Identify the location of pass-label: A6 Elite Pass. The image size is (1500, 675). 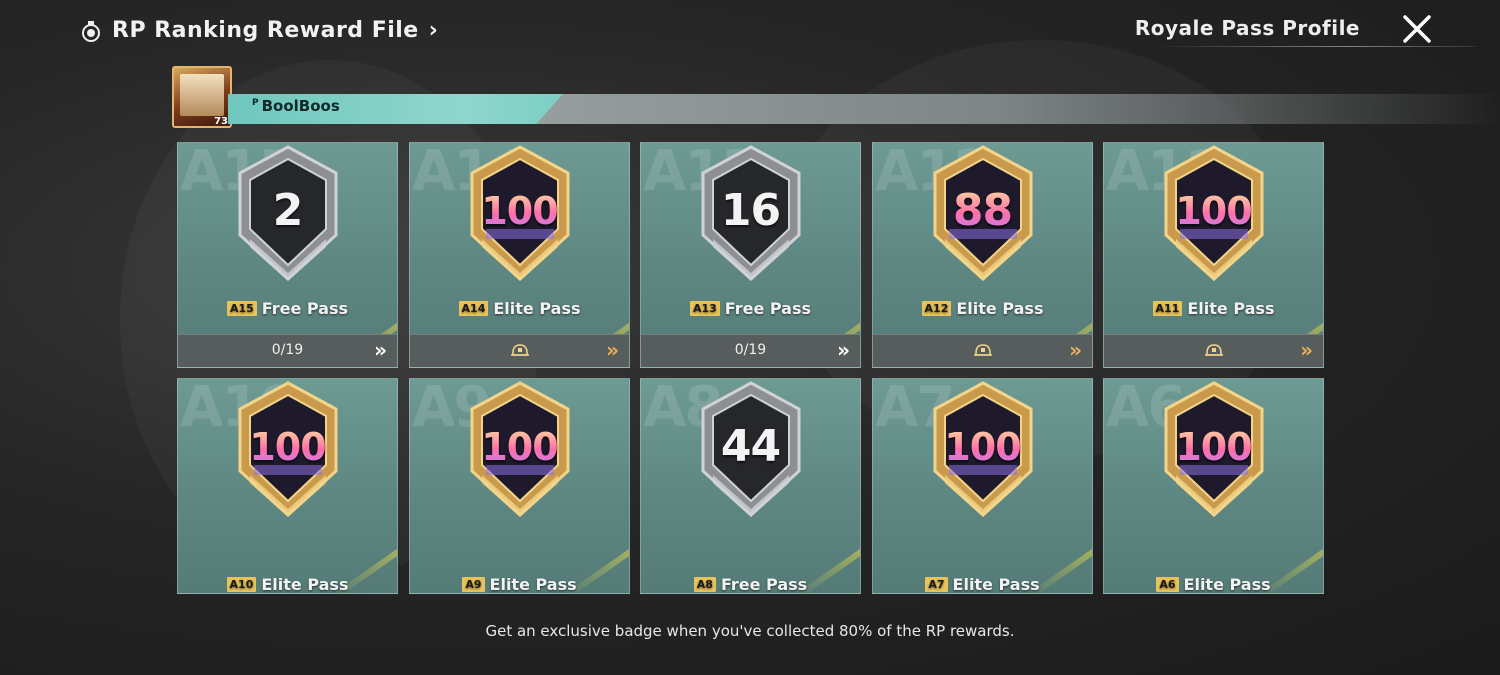
(1213, 584).